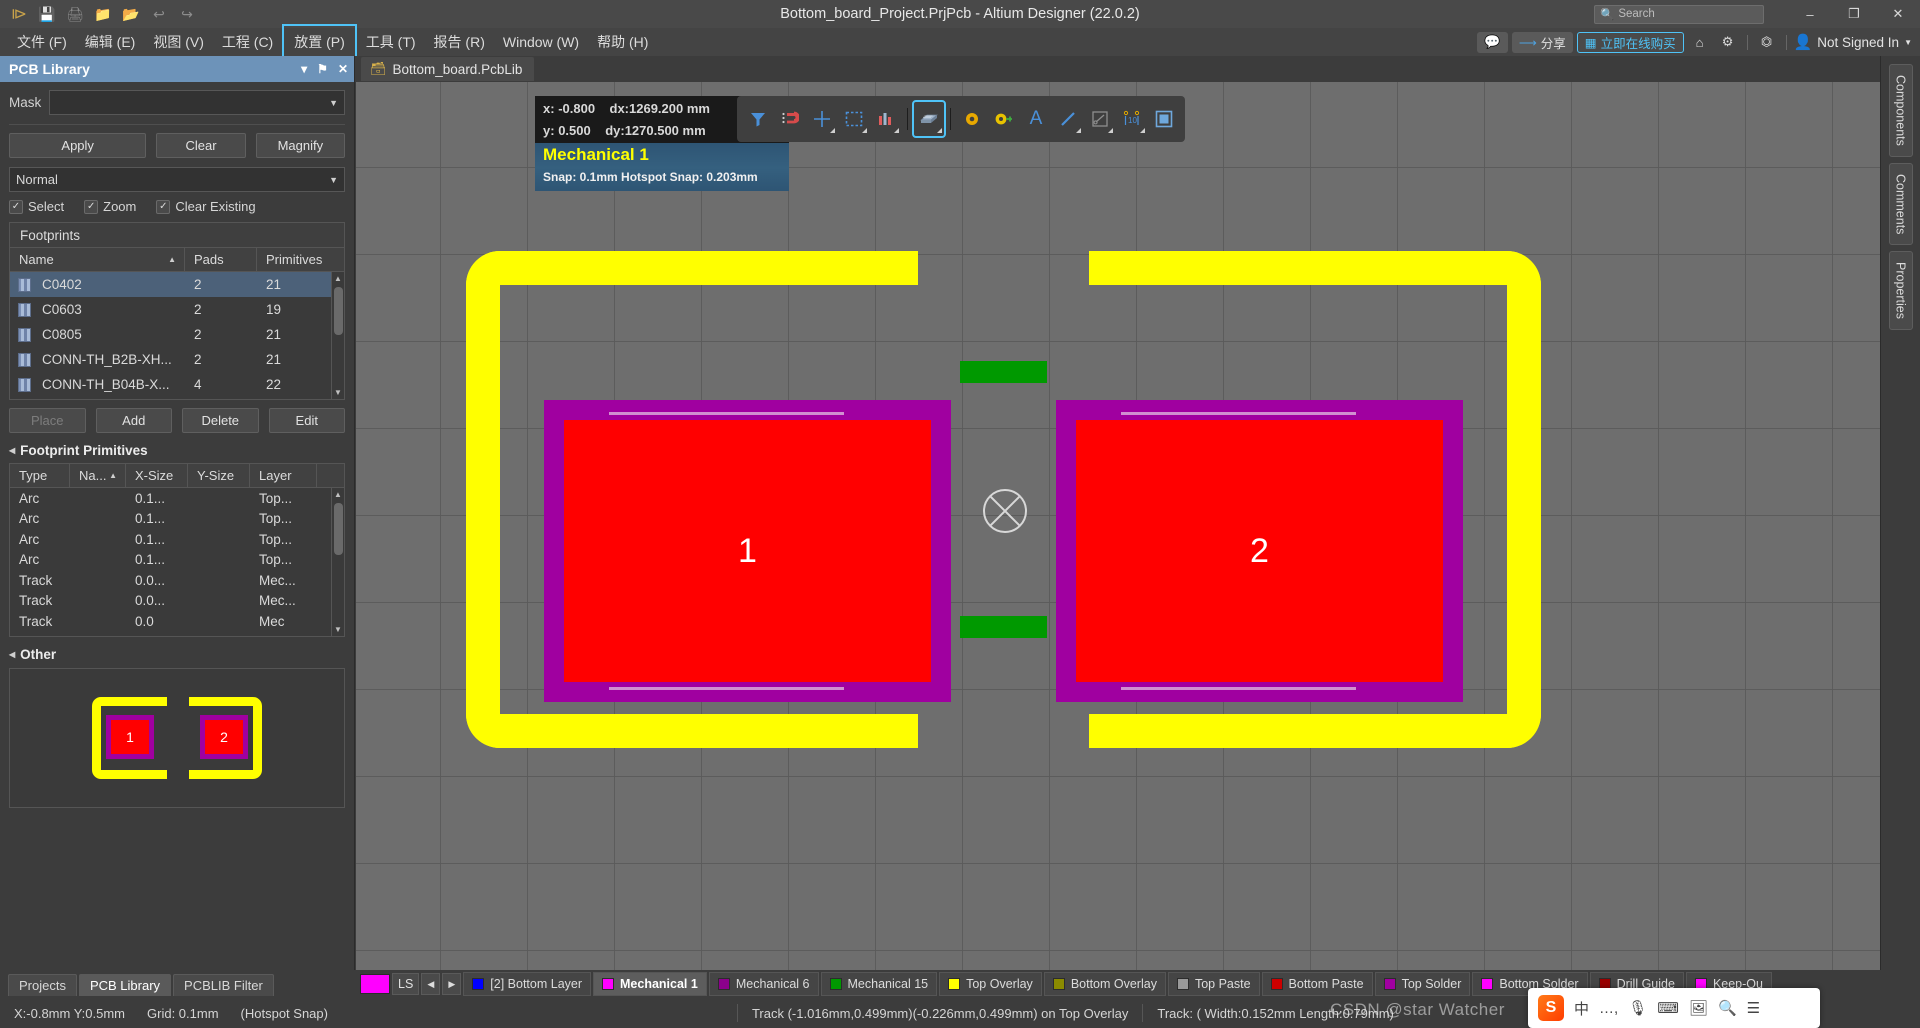 This screenshot has height=1028, width=1920. I want to click on table-row: C0805 2 21, so click(177, 334).